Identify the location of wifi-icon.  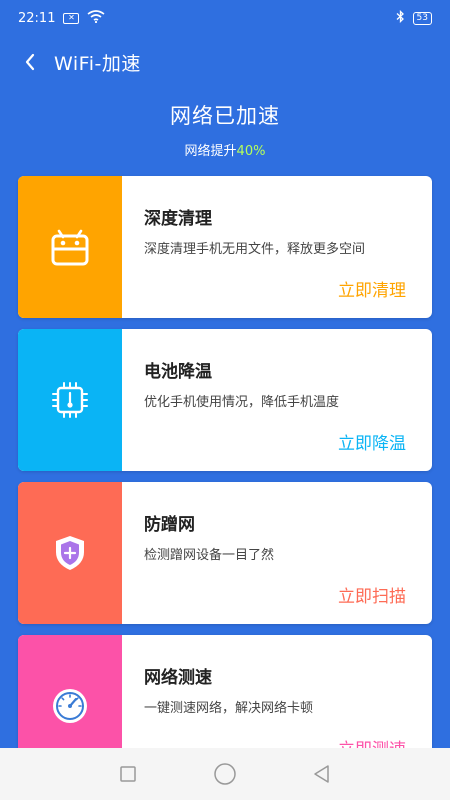
(96, 18).